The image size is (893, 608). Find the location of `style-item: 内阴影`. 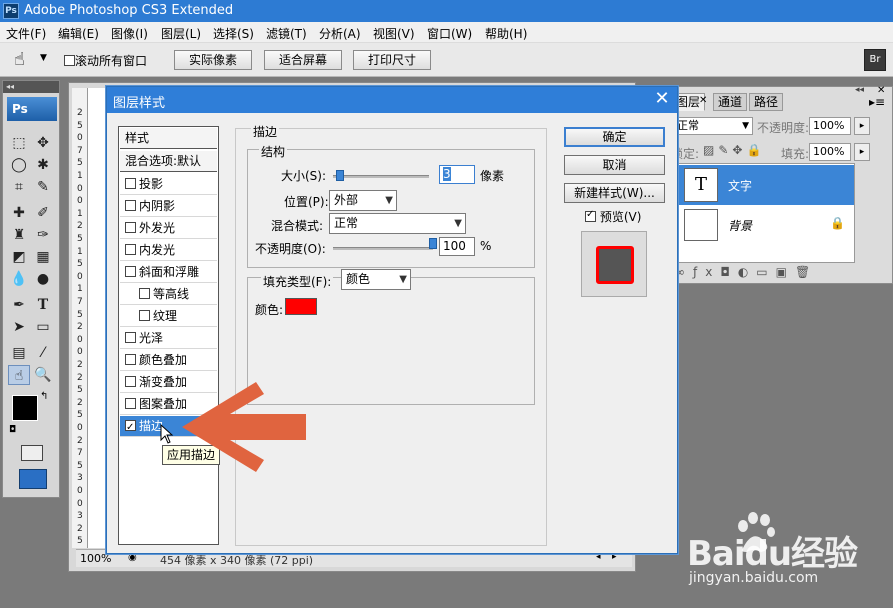

style-item: 内阴影 is located at coordinates (168, 206).